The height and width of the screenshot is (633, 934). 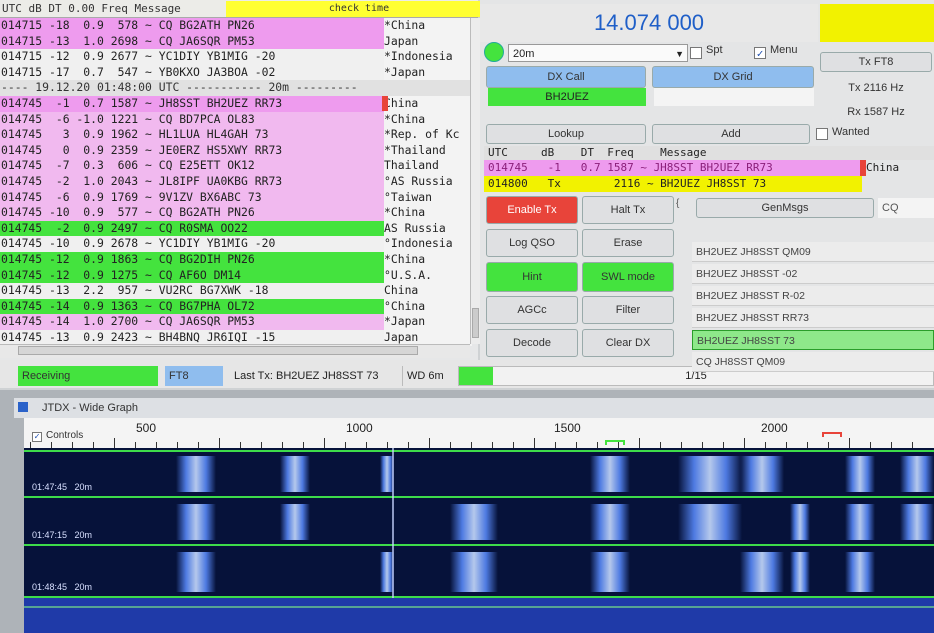 I want to click on filter-button: Filter, so click(x=628, y=310).